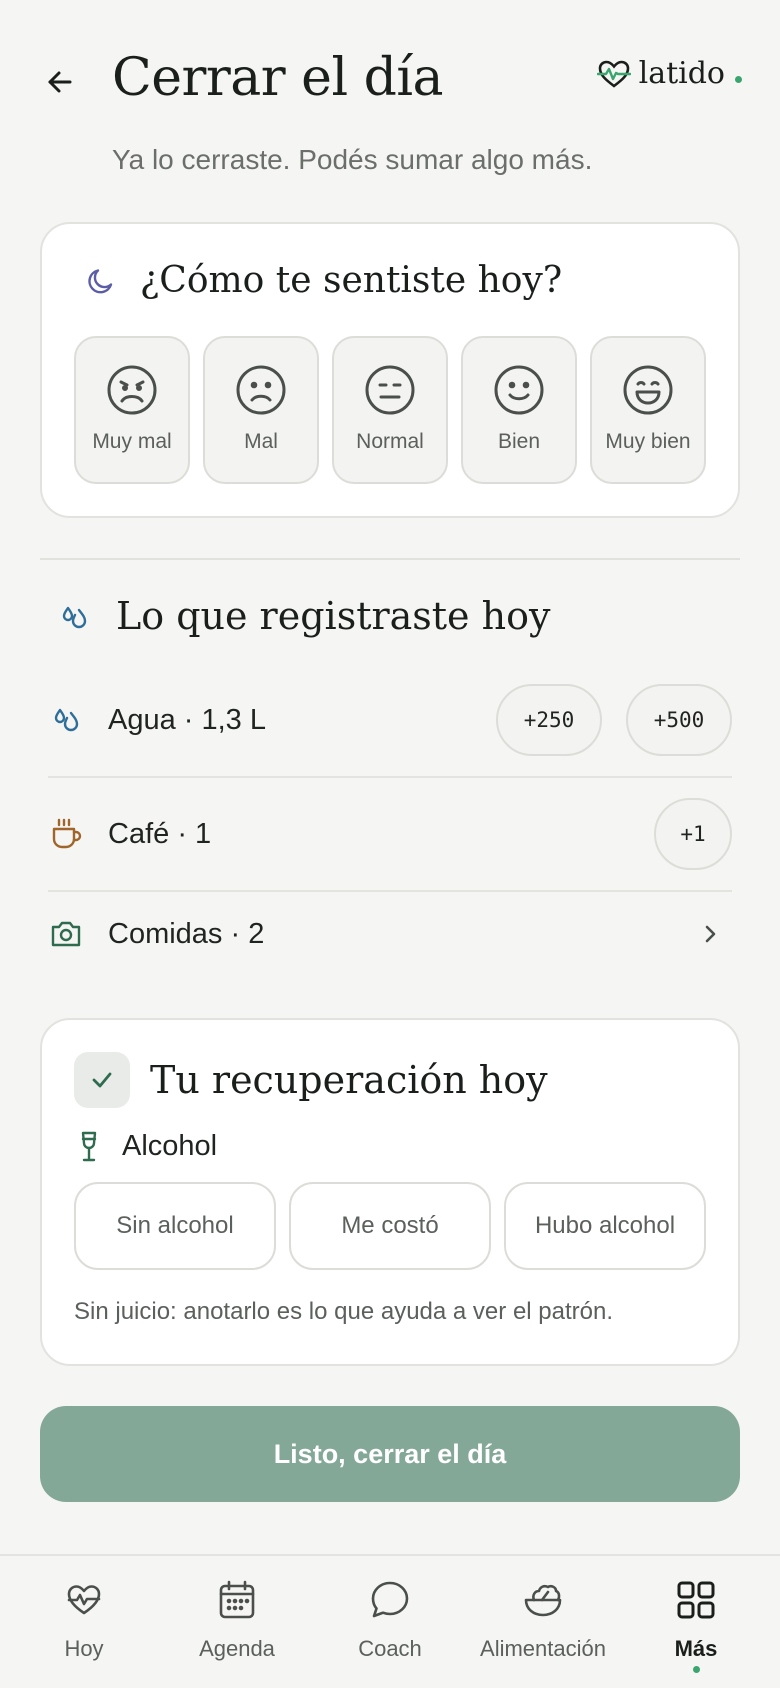 This screenshot has width=780, height=1688. I want to click on mood-question: ¿Cómo te sentiste hoy?, so click(351, 280).